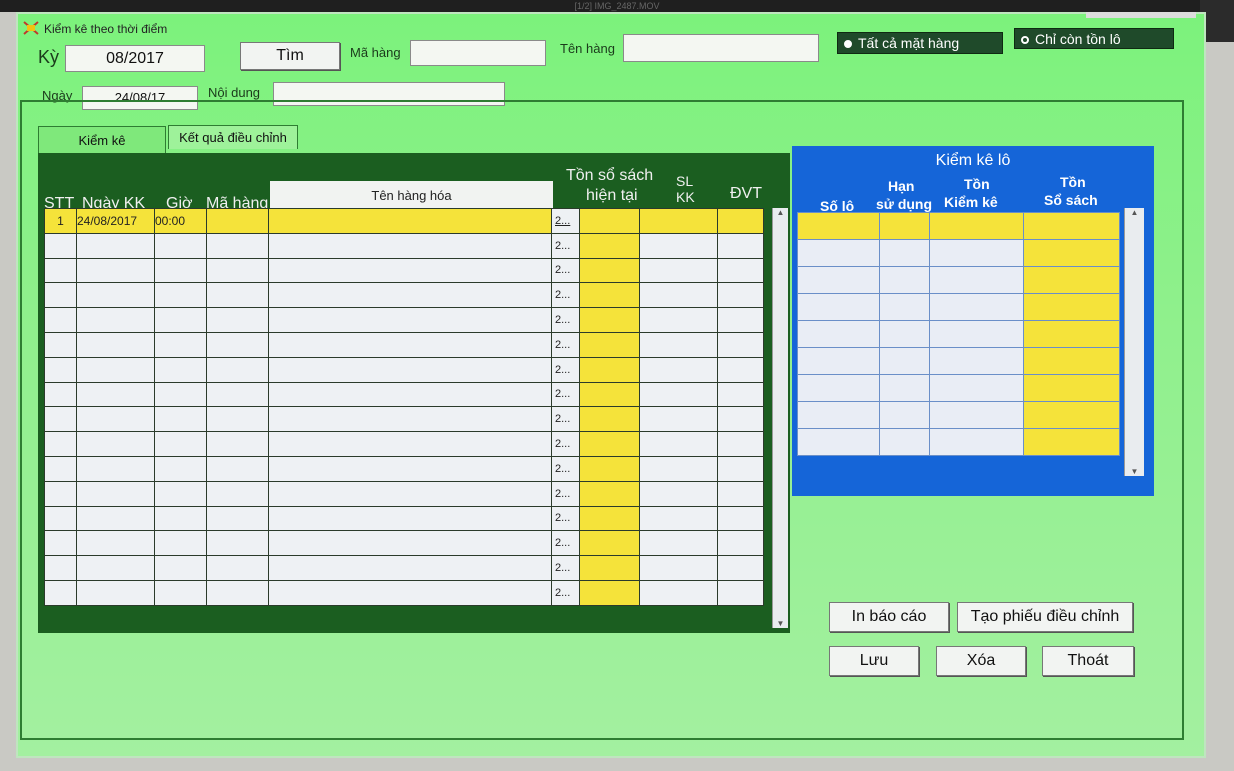 Image resolution: width=1234 pixels, height=771 pixels. What do you see at coordinates (1134, 342) in the screenshot?
I see `lot-scrollbar: ▲ ▼` at bounding box center [1134, 342].